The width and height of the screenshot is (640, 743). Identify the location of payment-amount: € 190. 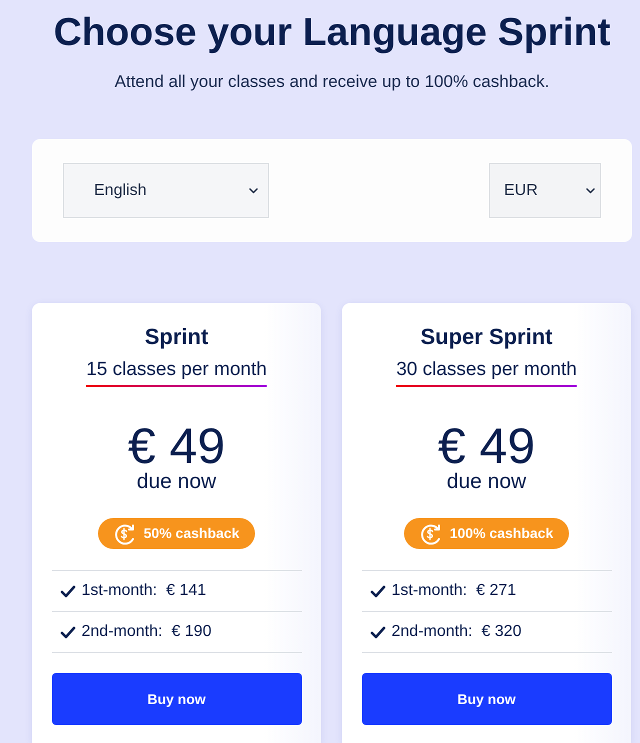
(191, 632).